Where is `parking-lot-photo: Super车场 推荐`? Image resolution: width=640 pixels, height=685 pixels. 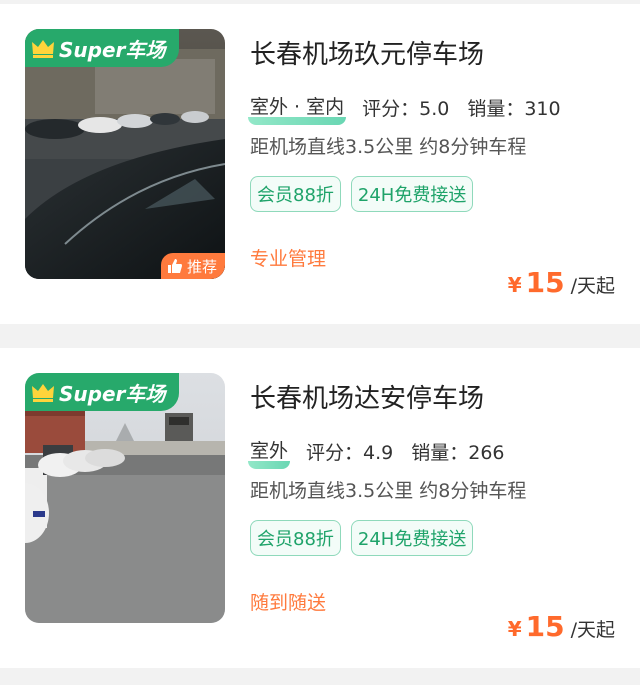 parking-lot-photo: Super车场 推荐 is located at coordinates (125, 154).